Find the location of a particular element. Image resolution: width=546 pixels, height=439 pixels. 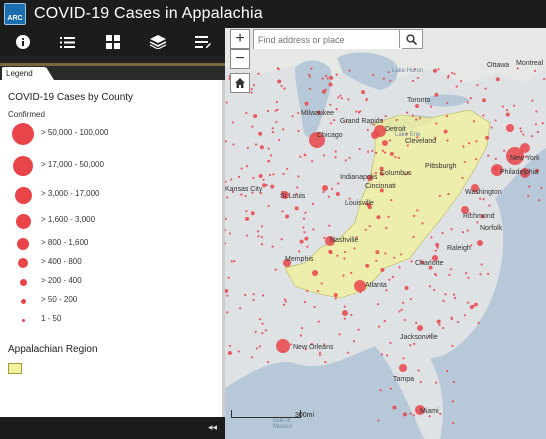

legend-class-label: > 50,000 - 100,000 is located at coordinates (75, 132).